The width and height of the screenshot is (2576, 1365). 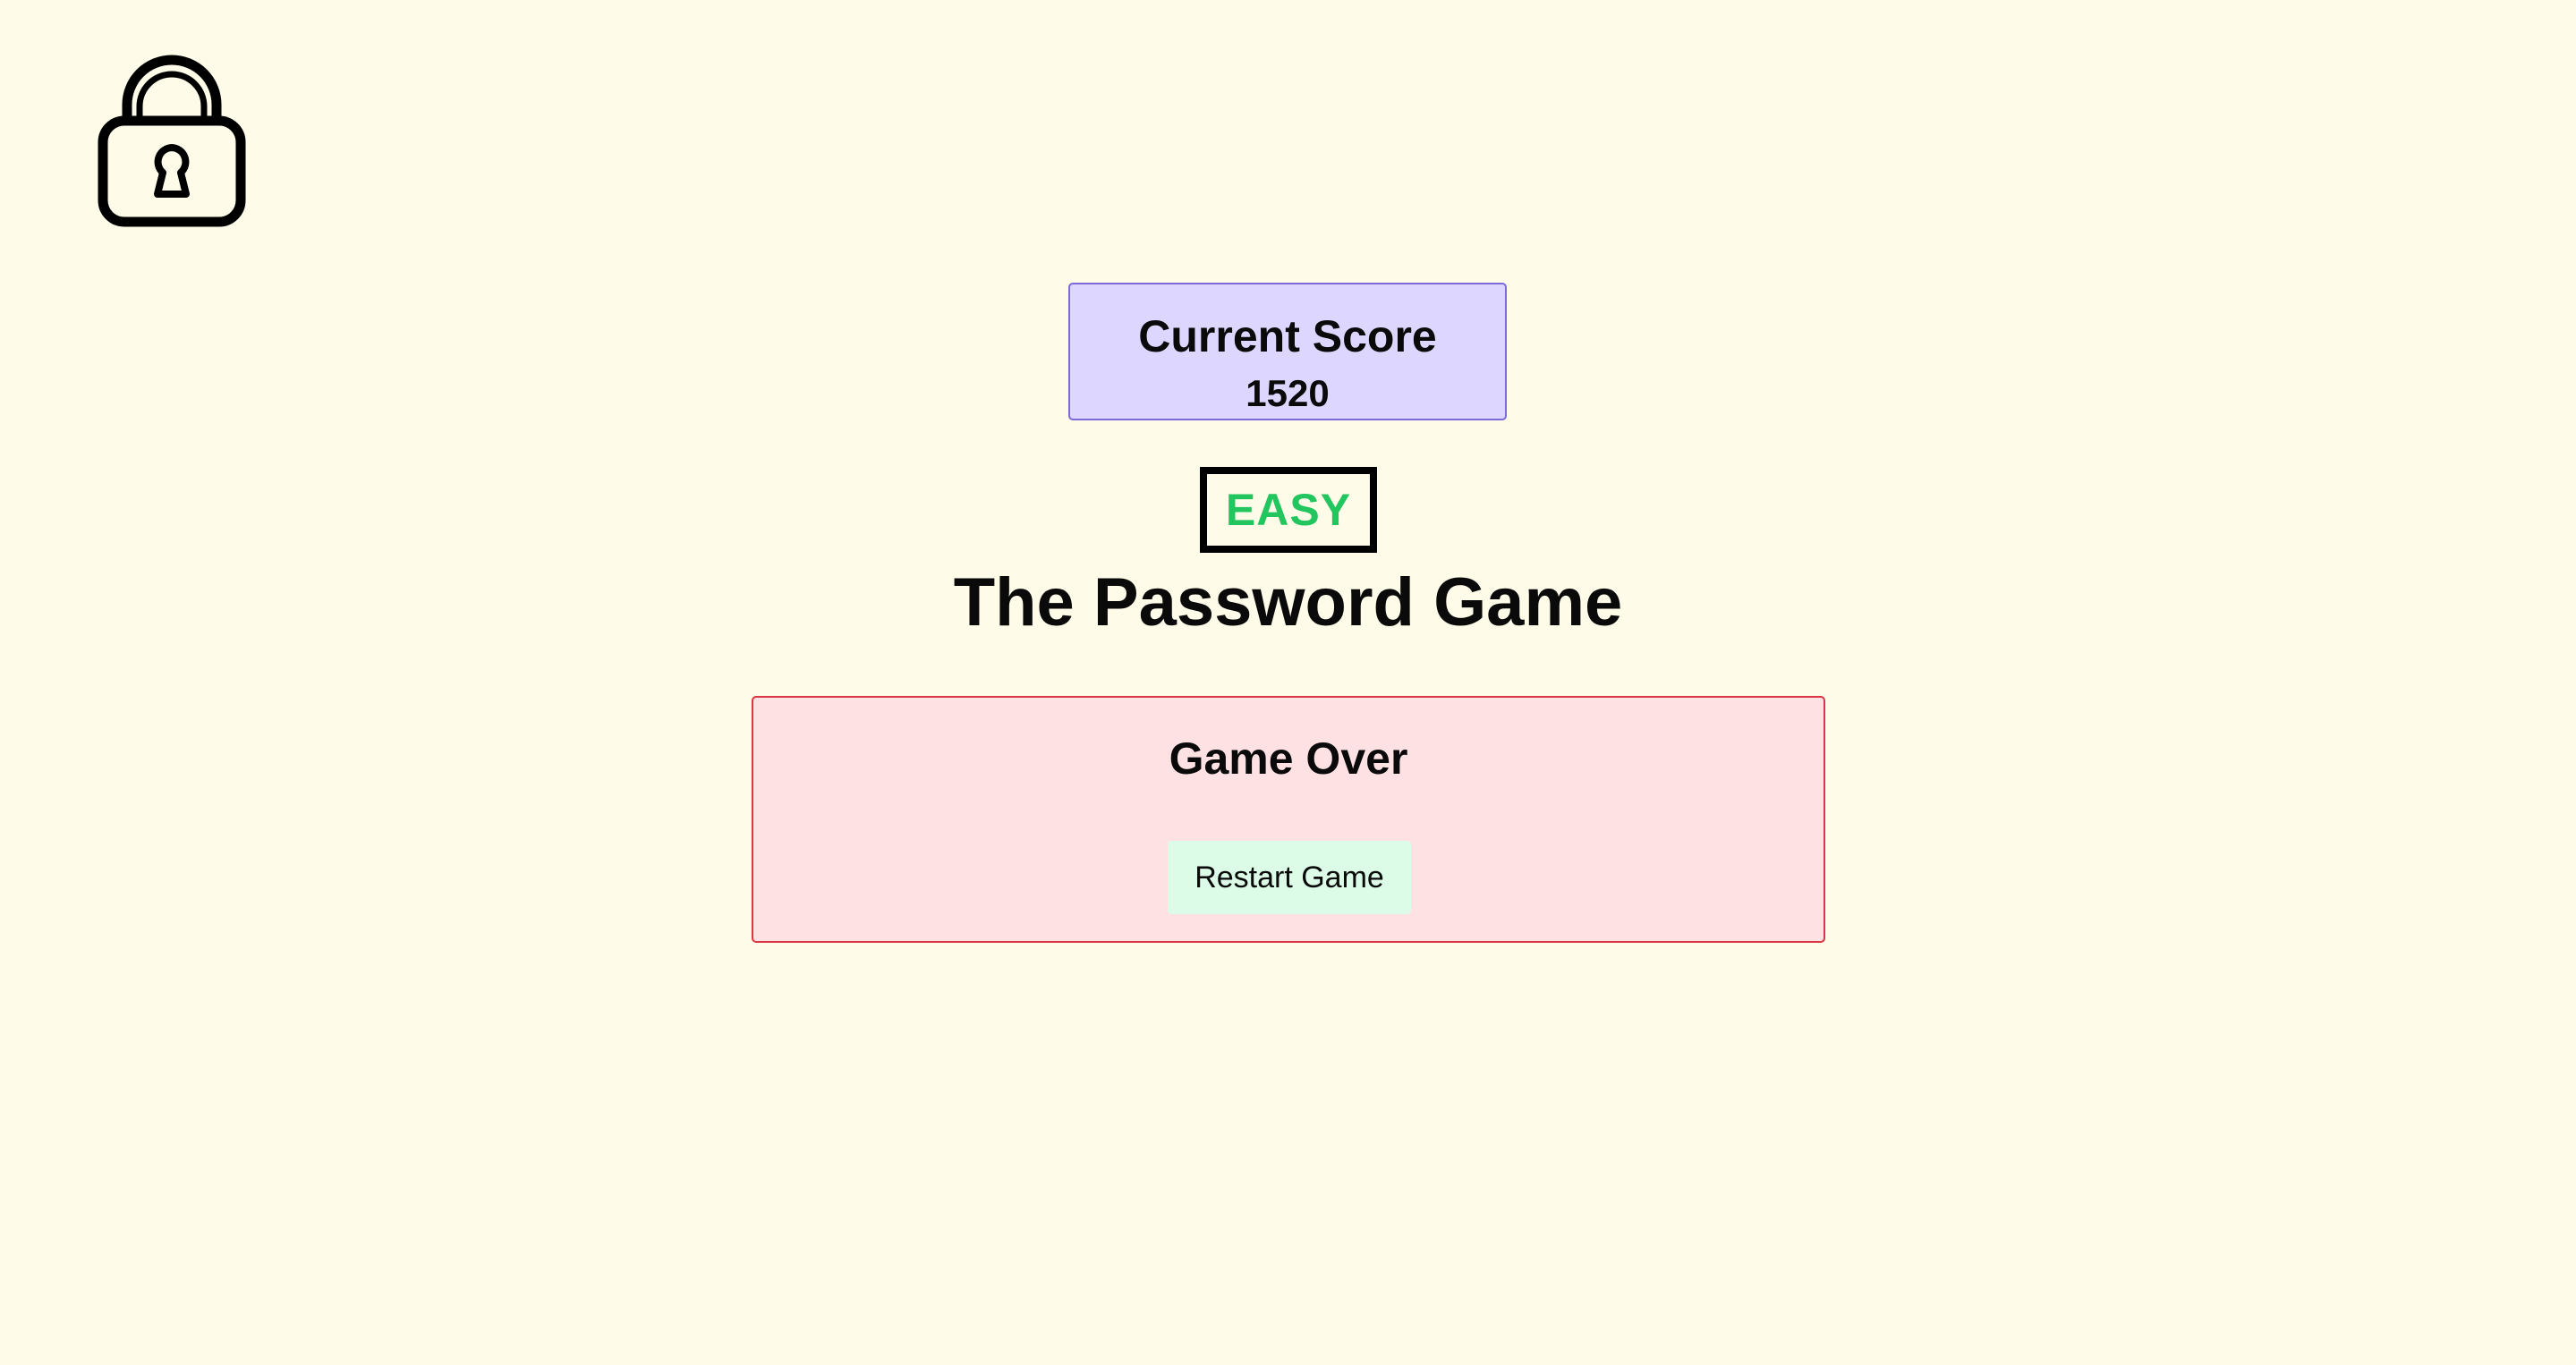 I want to click on game-over-panel: Game Over Restart Game, so click(x=1288, y=819).